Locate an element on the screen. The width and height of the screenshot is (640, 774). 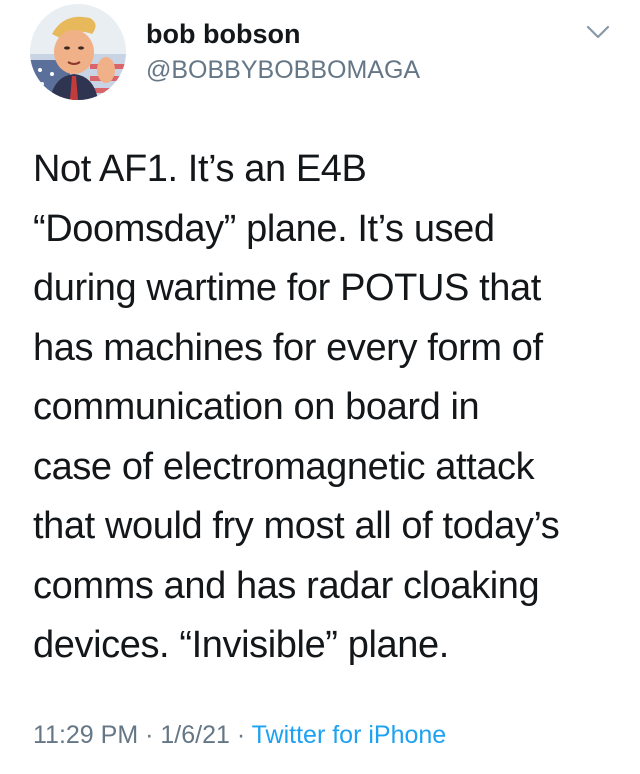
tweet-text-line: devices. “Invisible” plane. is located at coordinates (241, 645).